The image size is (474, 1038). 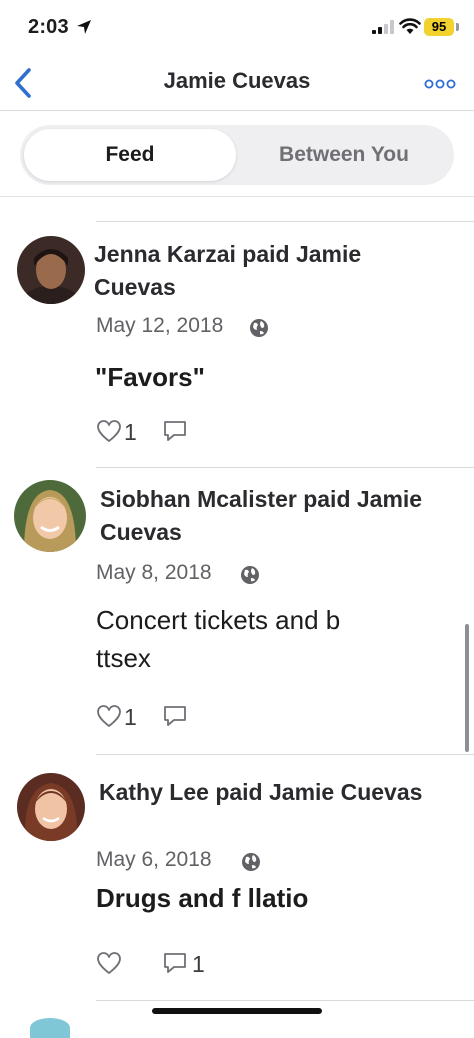 What do you see at coordinates (439, 27) in the screenshot?
I see `battery-indicator: 95` at bounding box center [439, 27].